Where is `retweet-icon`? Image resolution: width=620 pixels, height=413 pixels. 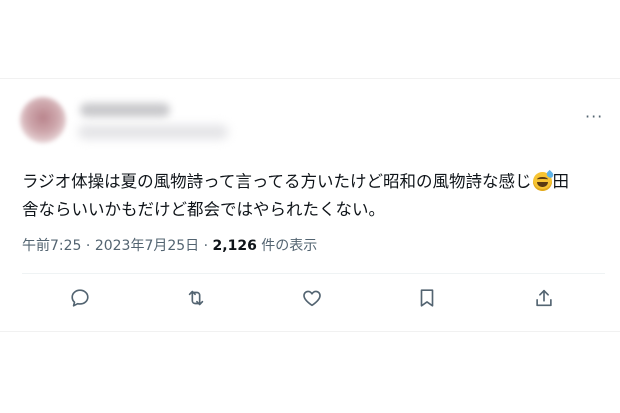 retweet-icon is located at coordinates (196, 298).